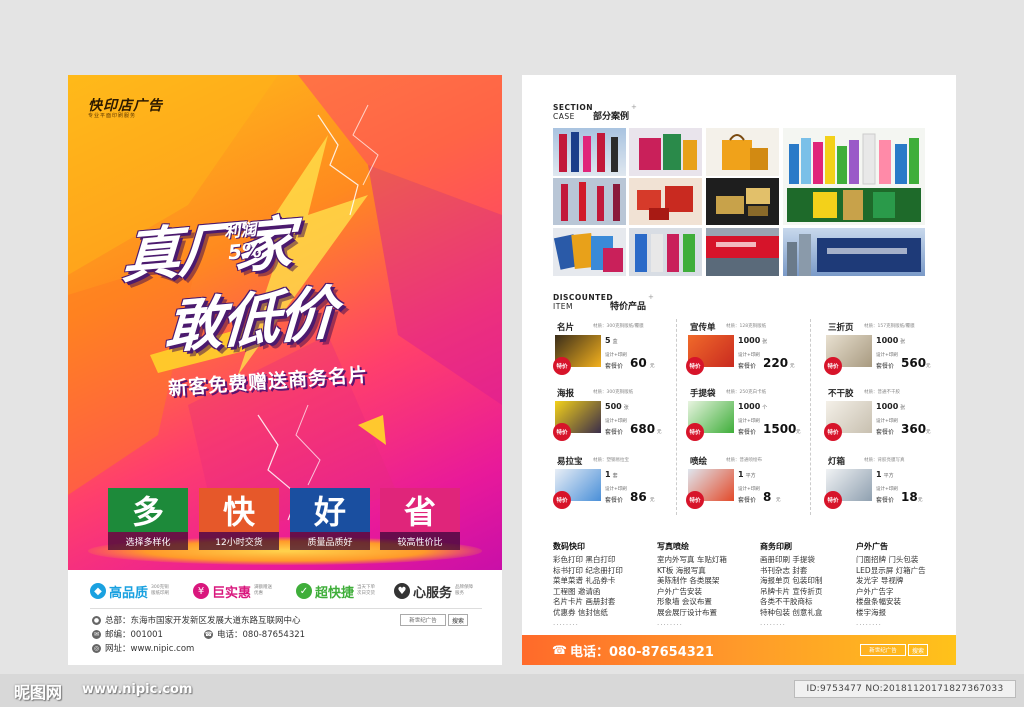 The width and height of the screenshot is (1024, 707). I want to click on feature-sub: 满额赠送优惠, so click(263, 590).